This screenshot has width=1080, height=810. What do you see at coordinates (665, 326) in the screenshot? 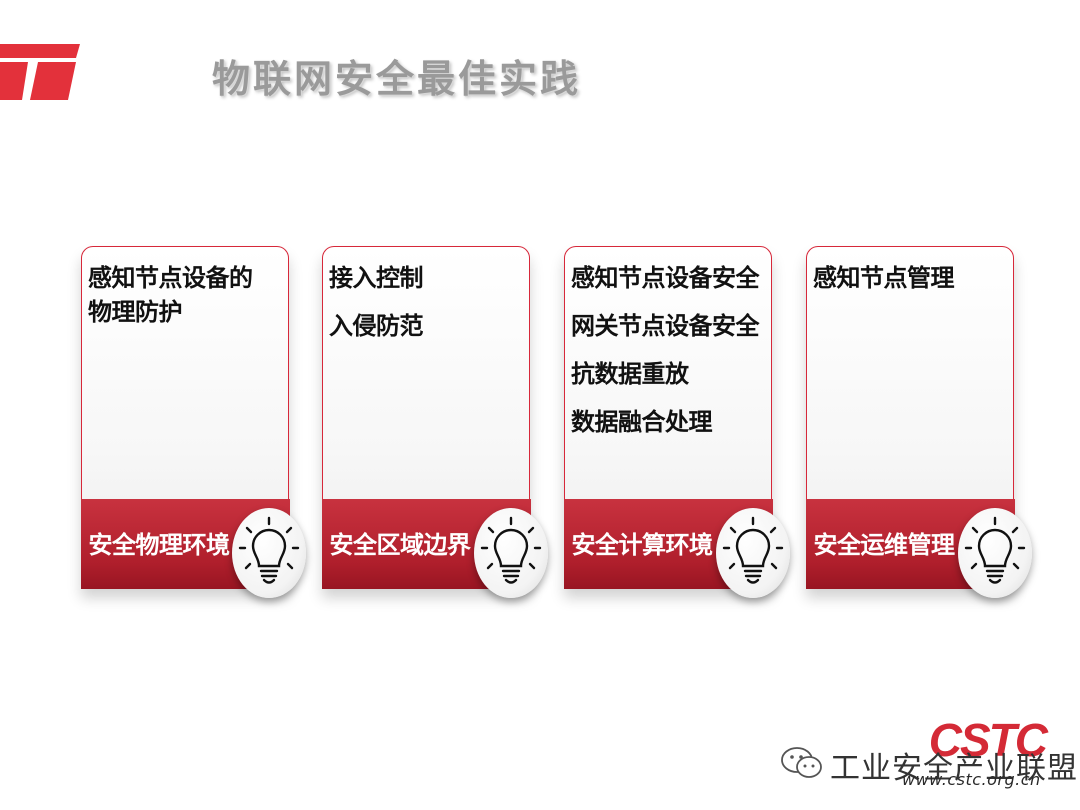
I see `card-item: 网关节点设备安全` at bounding box center [665, 326].